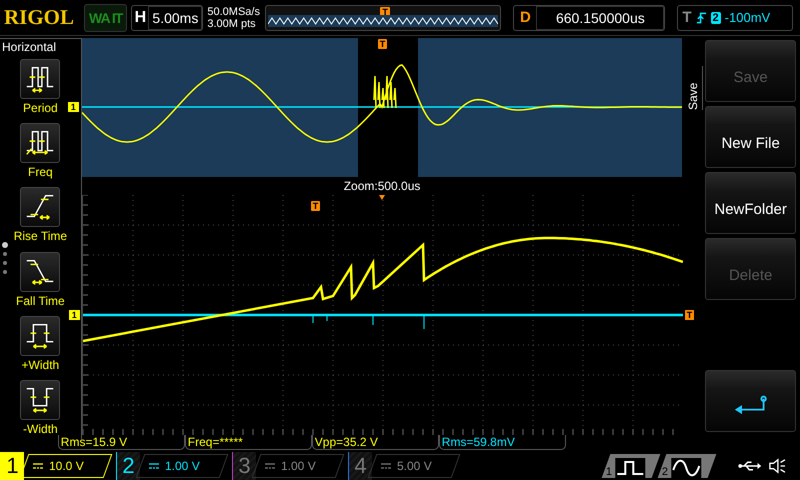  I want to click on memory-depth: 3.00M pts, so click(232, 24).